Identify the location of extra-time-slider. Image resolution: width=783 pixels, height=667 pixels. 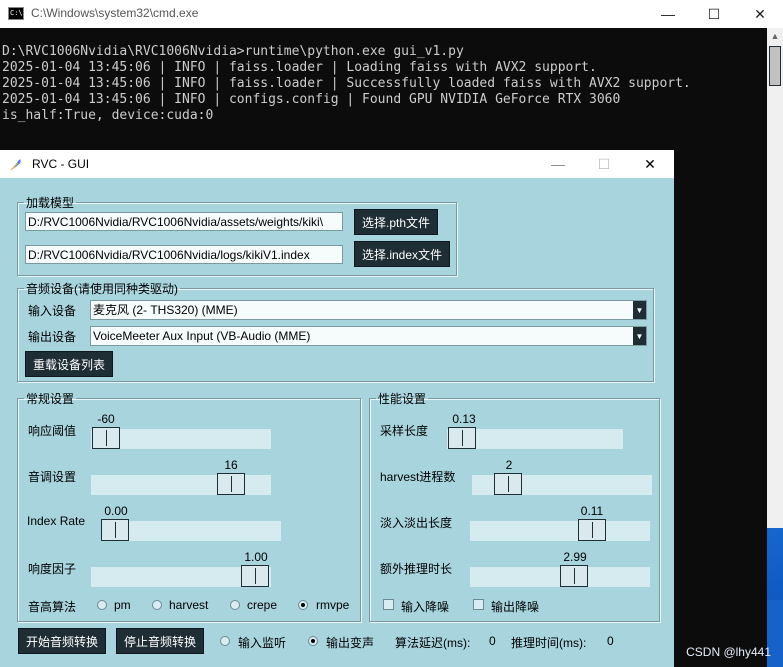
(560, 576).